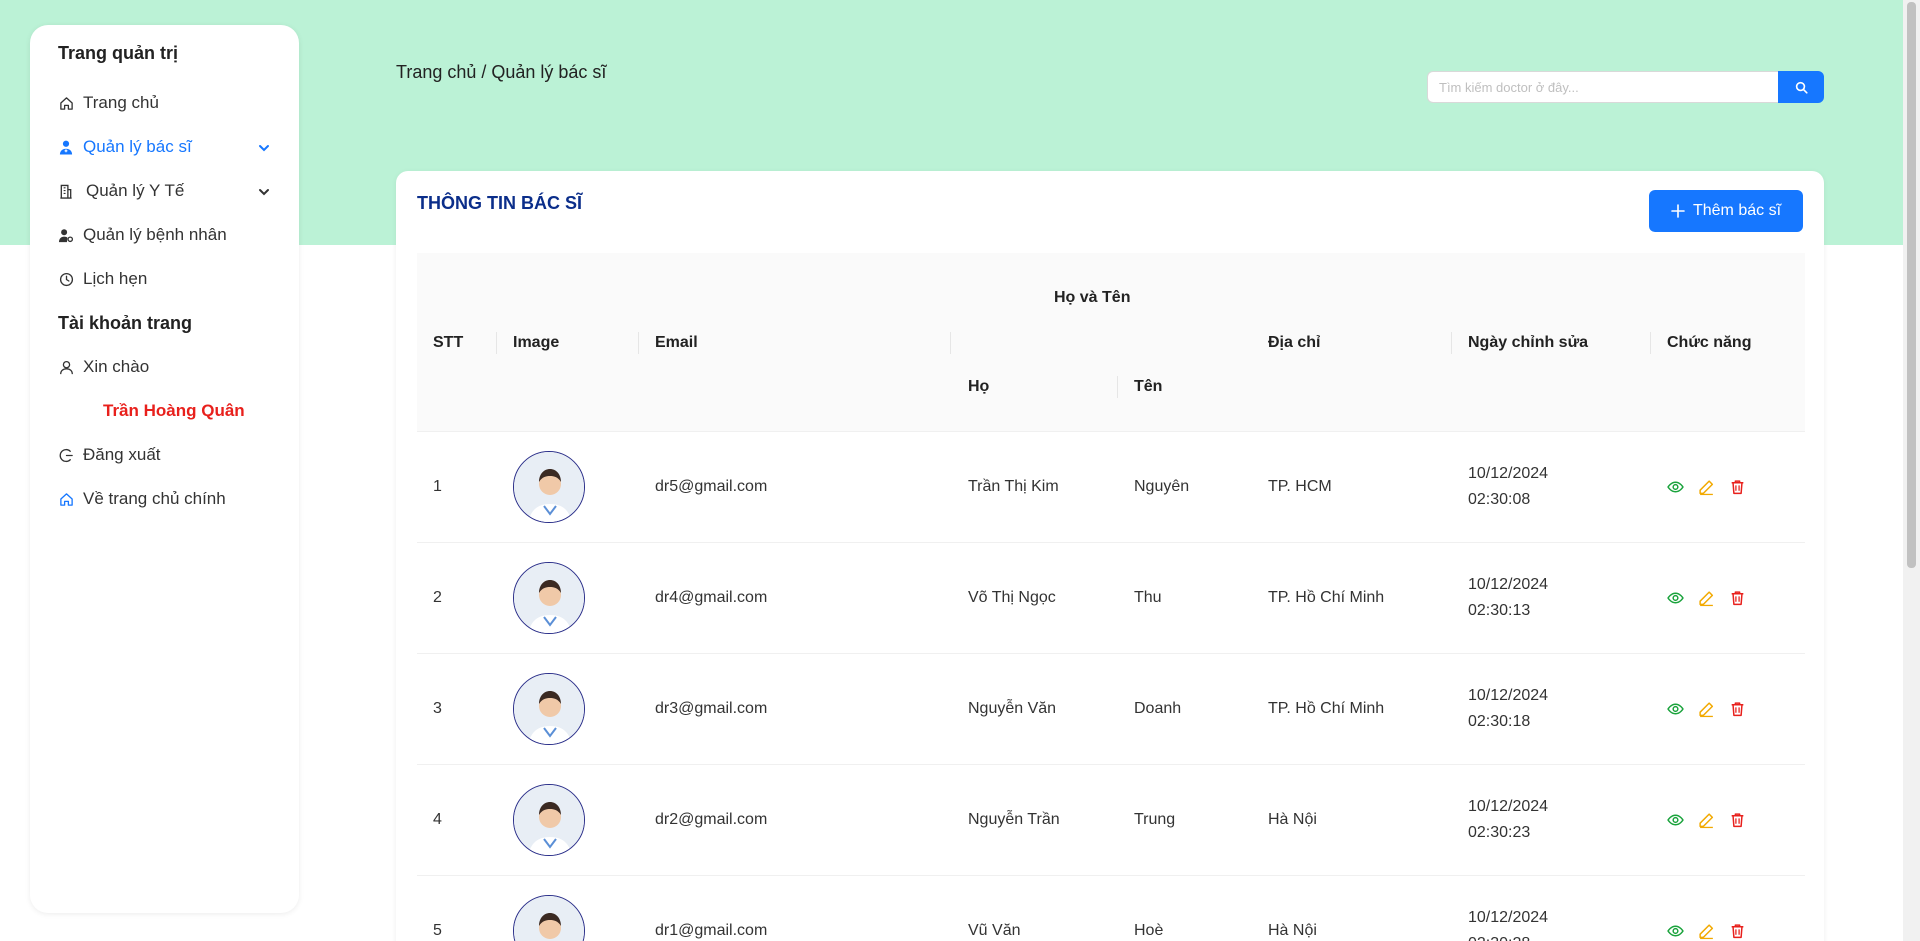  I want to click on sidebar-item-label: Quản lý Y Tế, so click(135, 190).